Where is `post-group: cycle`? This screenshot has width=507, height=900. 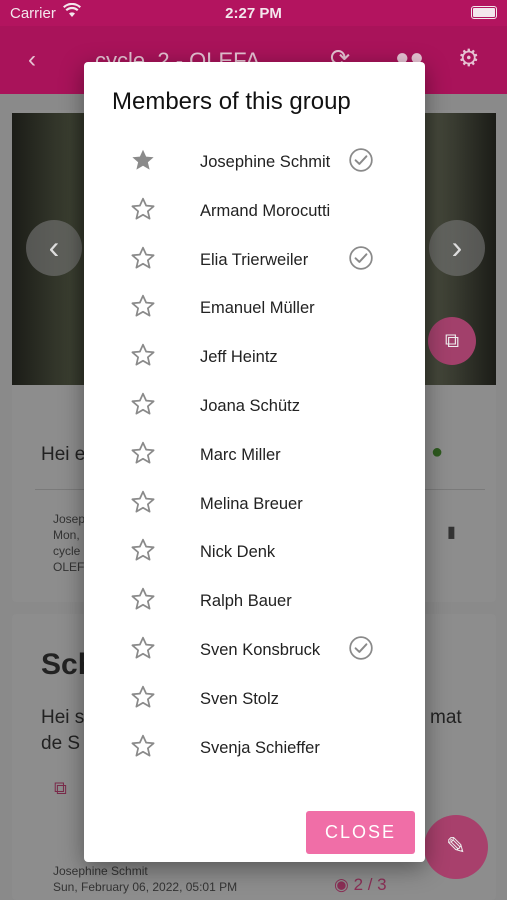 post-group: cycle is located at coordinates (67, 551).